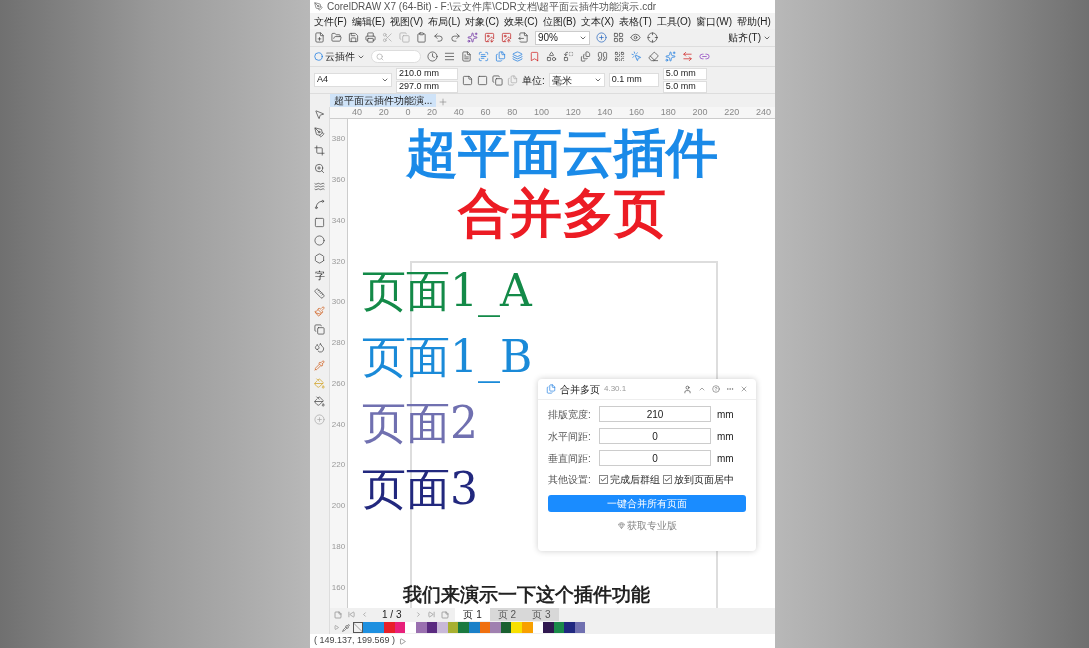 The height and width of the screenshot is (648, 1089). What do you see at coordinates (319, 114) in the screenshot?
I see `pointer-icon` at bounding box center [319, 114].